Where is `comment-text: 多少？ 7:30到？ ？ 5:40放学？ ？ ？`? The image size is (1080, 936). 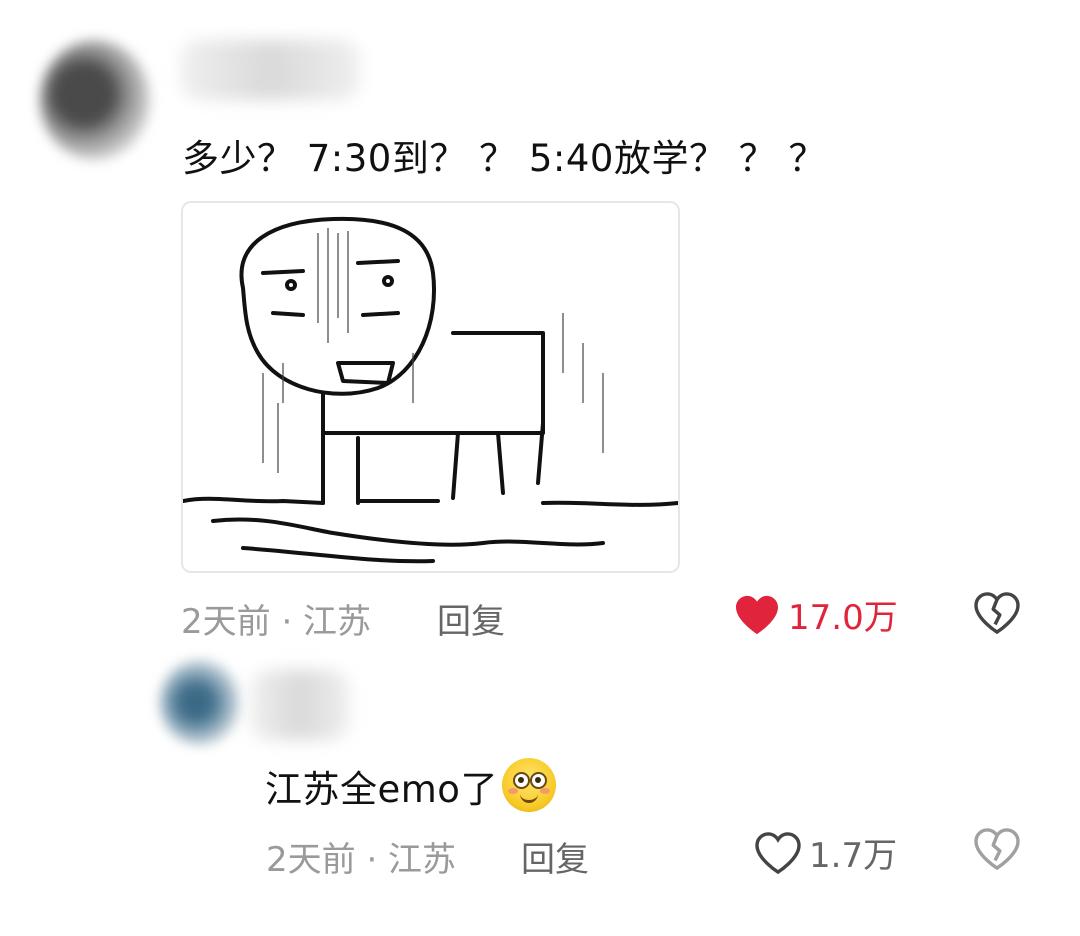 comment-text: 多少？ 7:30到？ ？ 5:40放学？ ？ ？ is located at coordinates (504, 158).